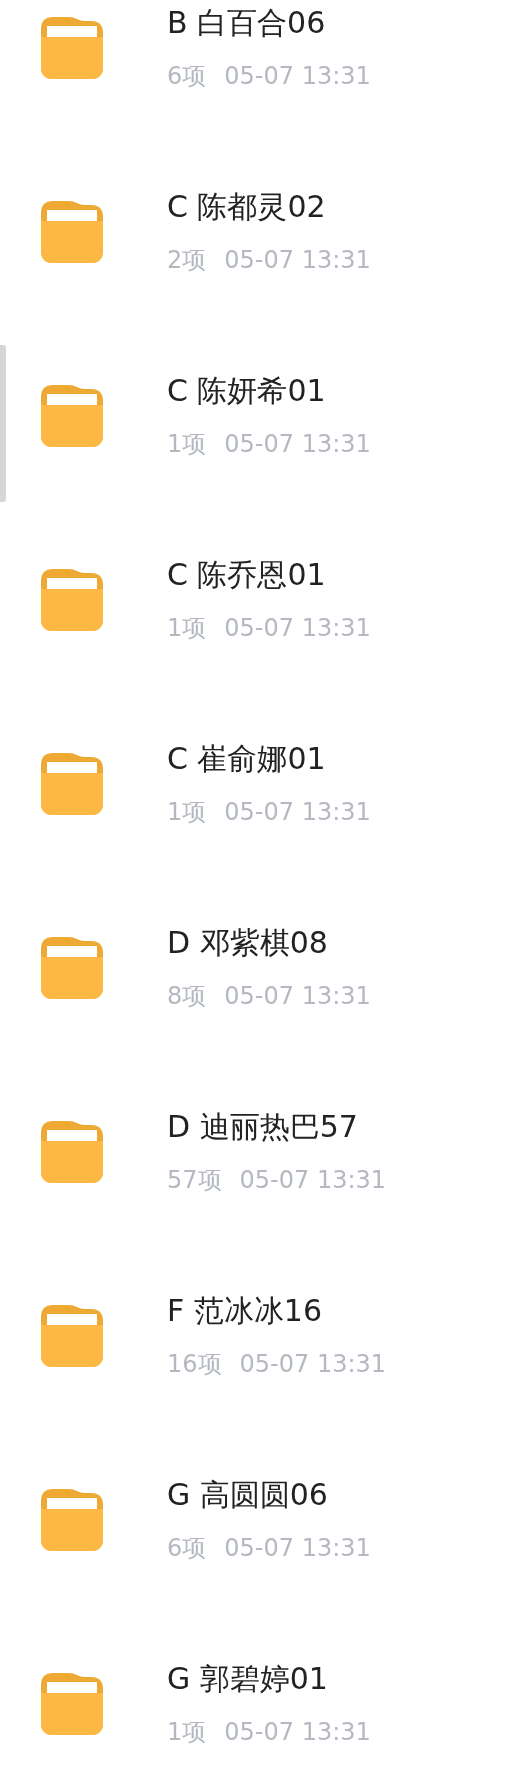 The width and height of the screenshot is (531, 1781). Describe the element at coordinates (187, 260) in the screenshot. I see `item-count: 2项` at that location.